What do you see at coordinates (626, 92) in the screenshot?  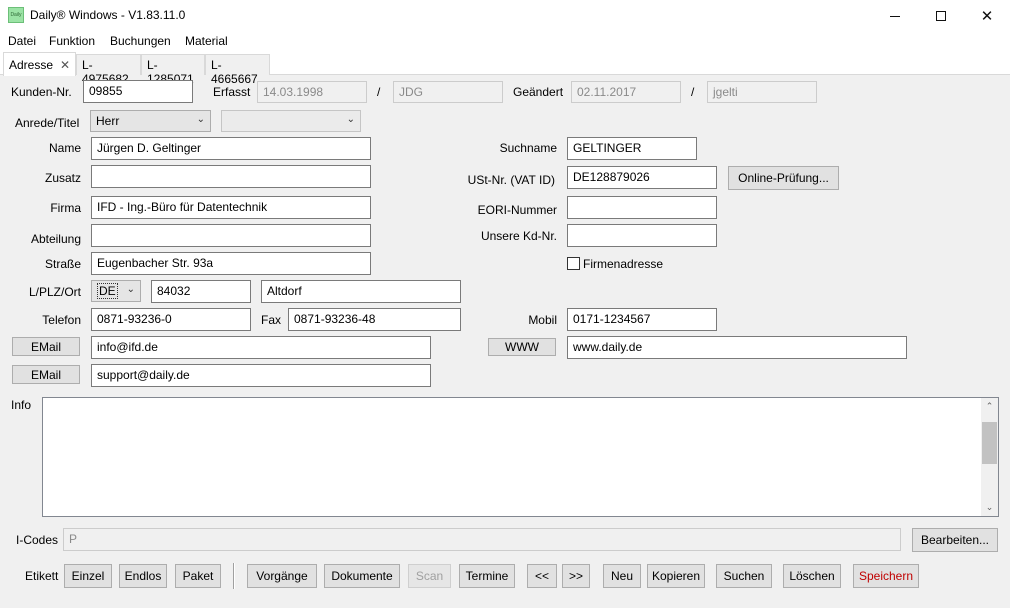 I see `geaendert-date-field: 02.11.2017` at bounding box center [626, 92].